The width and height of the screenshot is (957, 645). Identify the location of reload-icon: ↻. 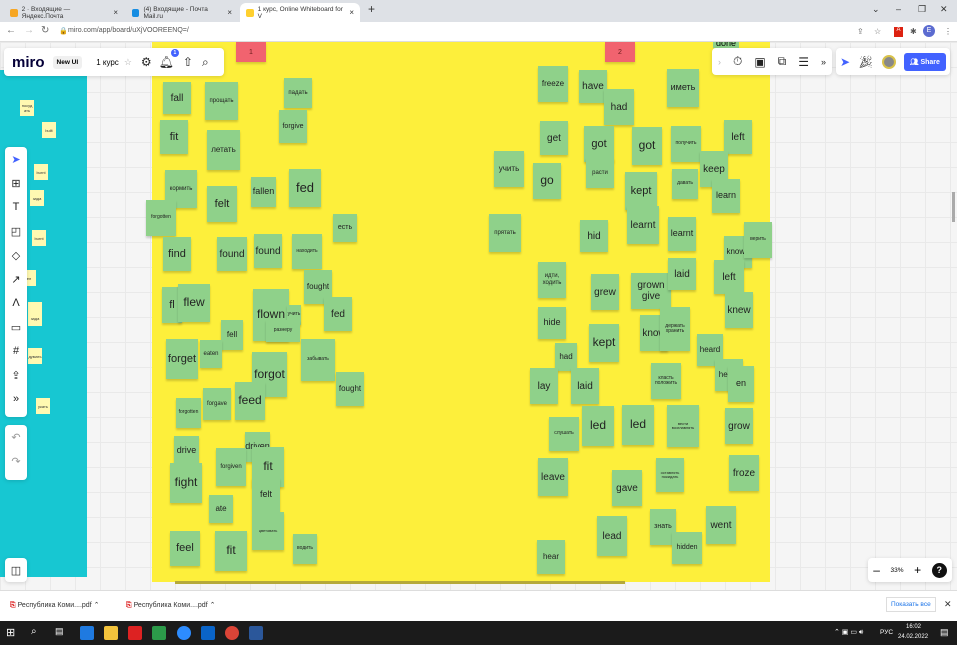
(45, 30).